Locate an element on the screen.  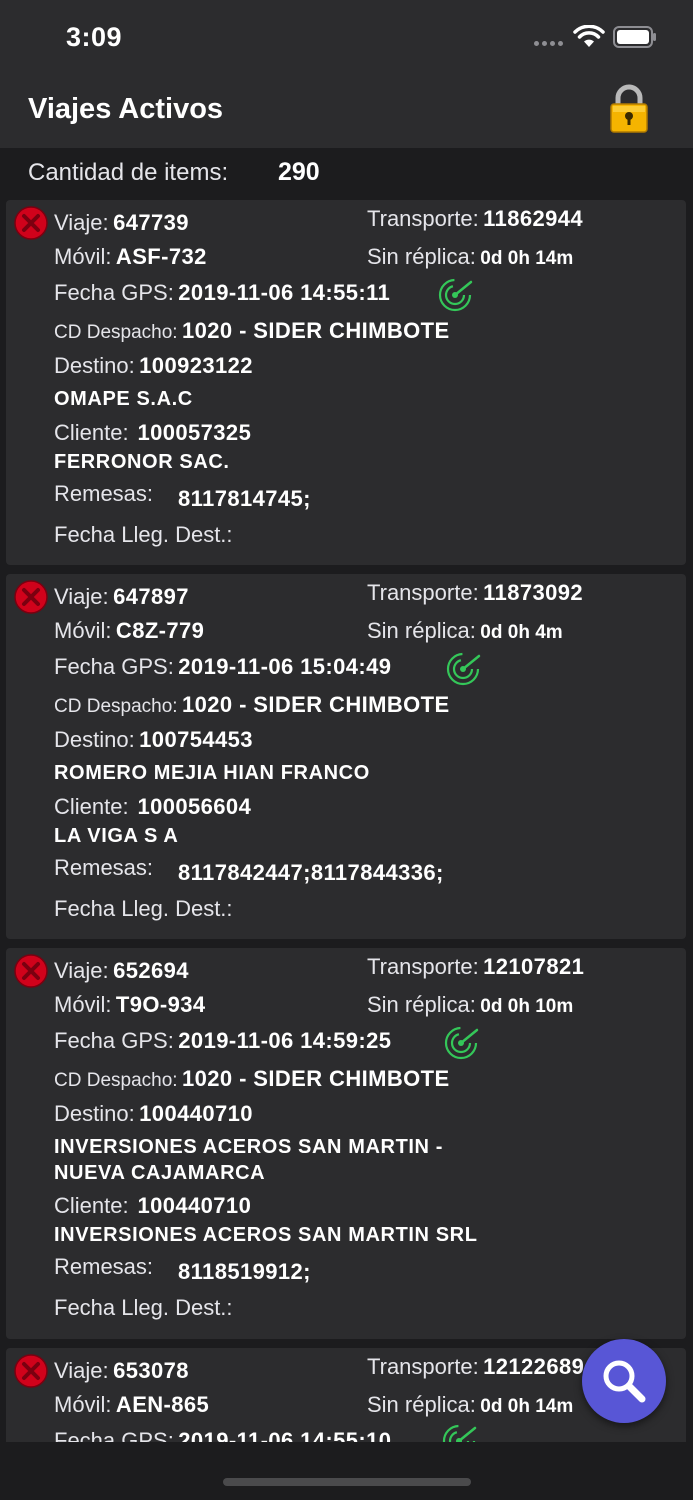
transporte-value: 12122689 is located at coordinates (534, 1366).